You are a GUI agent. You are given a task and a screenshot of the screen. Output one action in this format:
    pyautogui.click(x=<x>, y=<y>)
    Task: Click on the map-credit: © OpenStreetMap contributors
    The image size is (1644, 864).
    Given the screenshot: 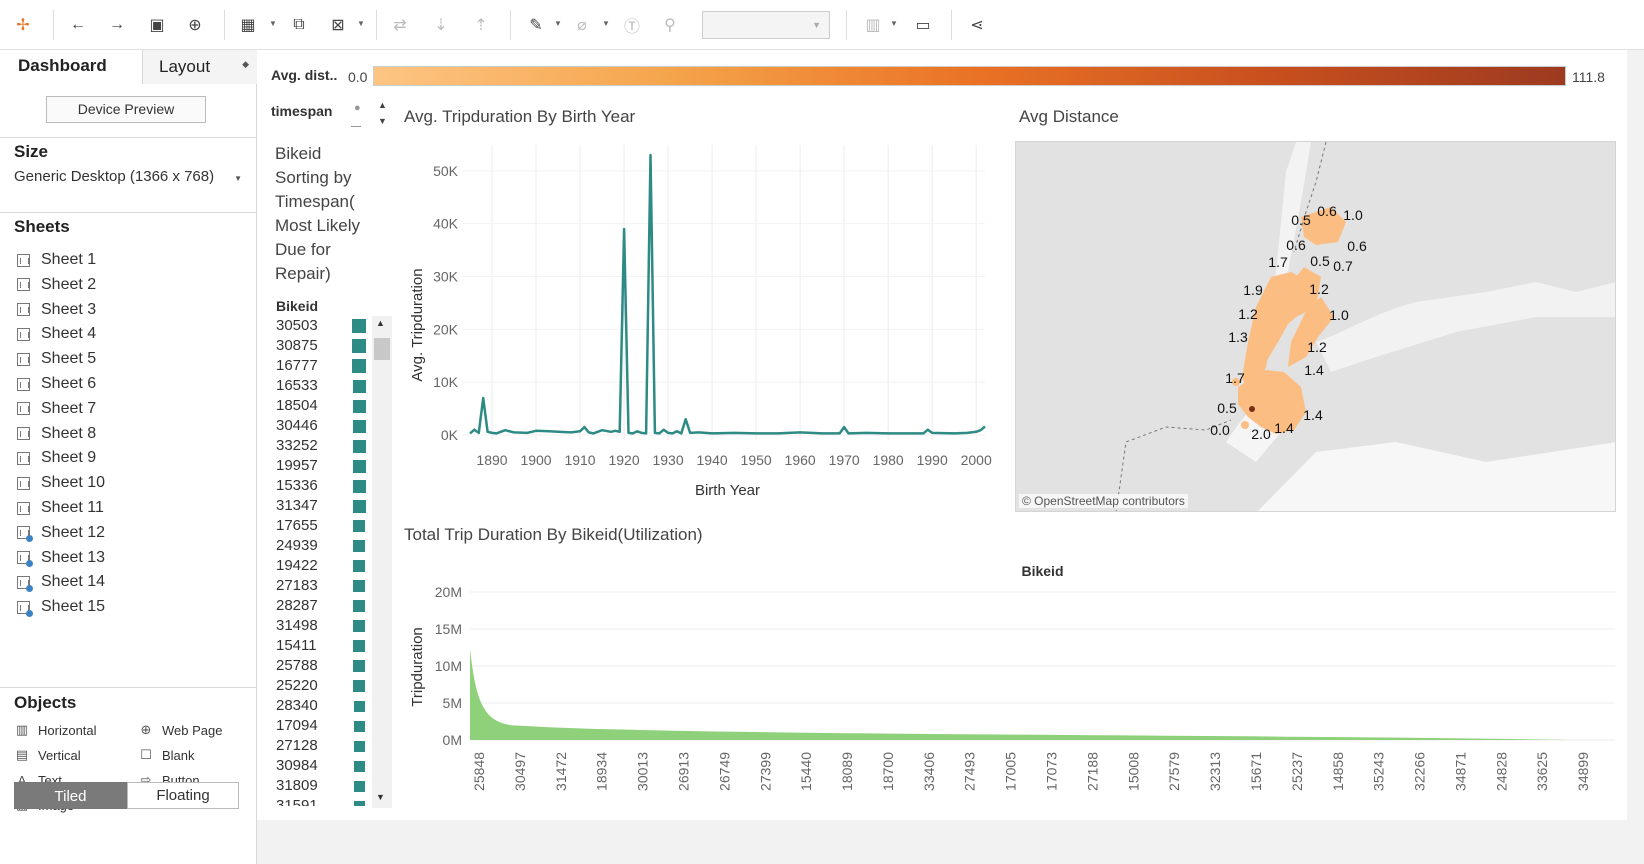 What is the action you would take?
    pyautogui.click(x=1103, y=501)
    